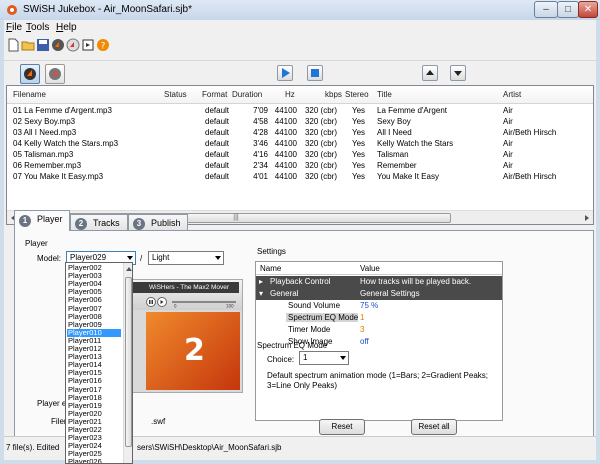 The height and width of the screenshot is (464, 600). Describe the element at coordinates (158, 222) in the screenshot. I see `tab-publish: 3 Publish` at that location.